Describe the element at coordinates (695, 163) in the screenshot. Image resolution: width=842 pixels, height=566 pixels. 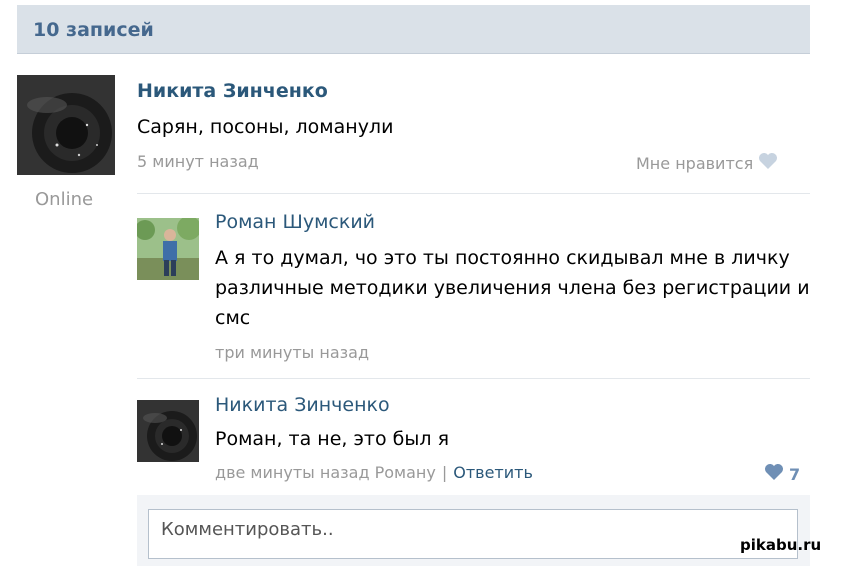
I see `like-label: Мне нравится` at that location.